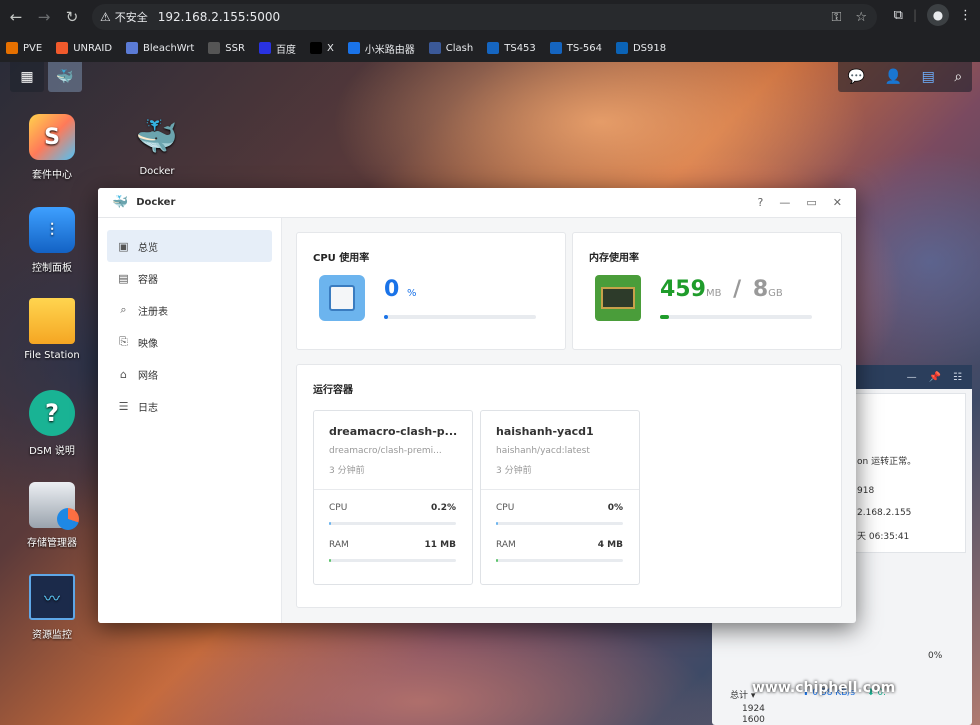 The image size is (980, 725). I want to click on cpu-chip-icon, so click(342, 298).